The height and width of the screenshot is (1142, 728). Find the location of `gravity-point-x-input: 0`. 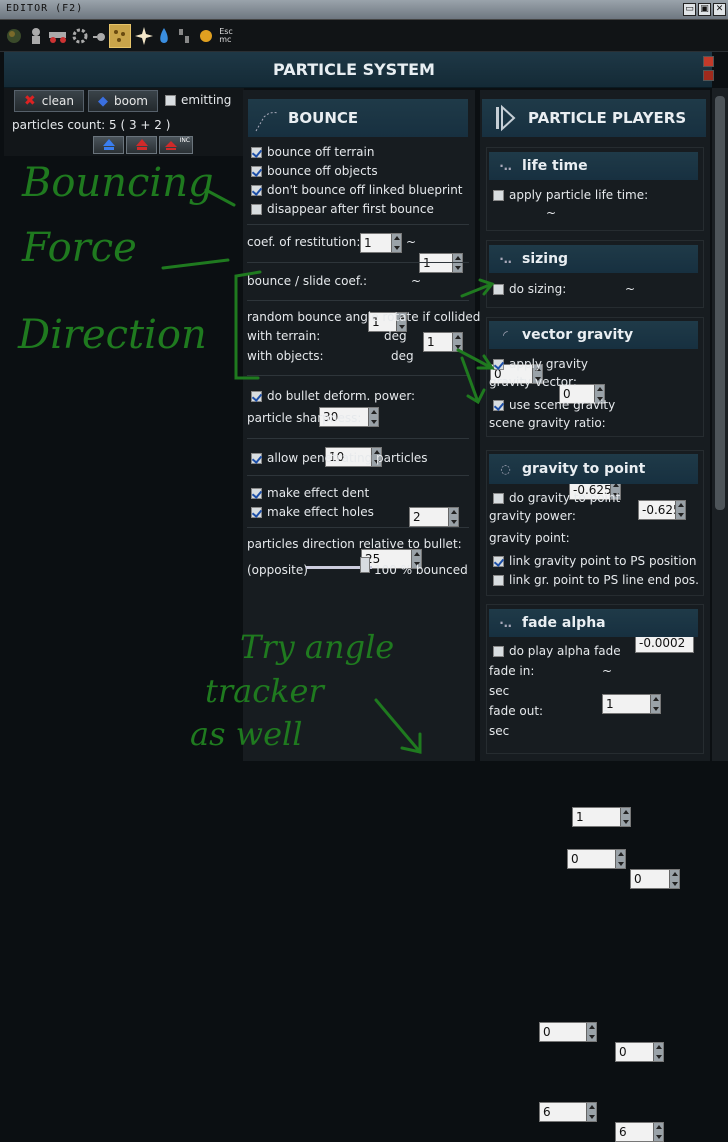

gravity-point-x-input: 0 is located at coordinates (596, 859).